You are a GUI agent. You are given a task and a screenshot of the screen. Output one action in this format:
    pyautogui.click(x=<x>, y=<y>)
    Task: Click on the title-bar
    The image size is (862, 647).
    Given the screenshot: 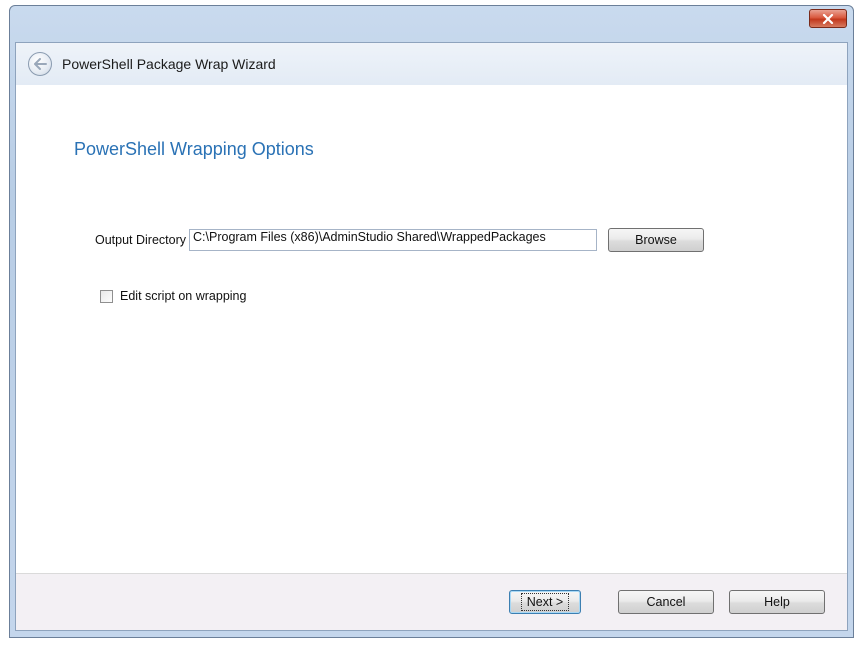 What is the action you would take?
    pyautogui.click(x=431, y=24)
    